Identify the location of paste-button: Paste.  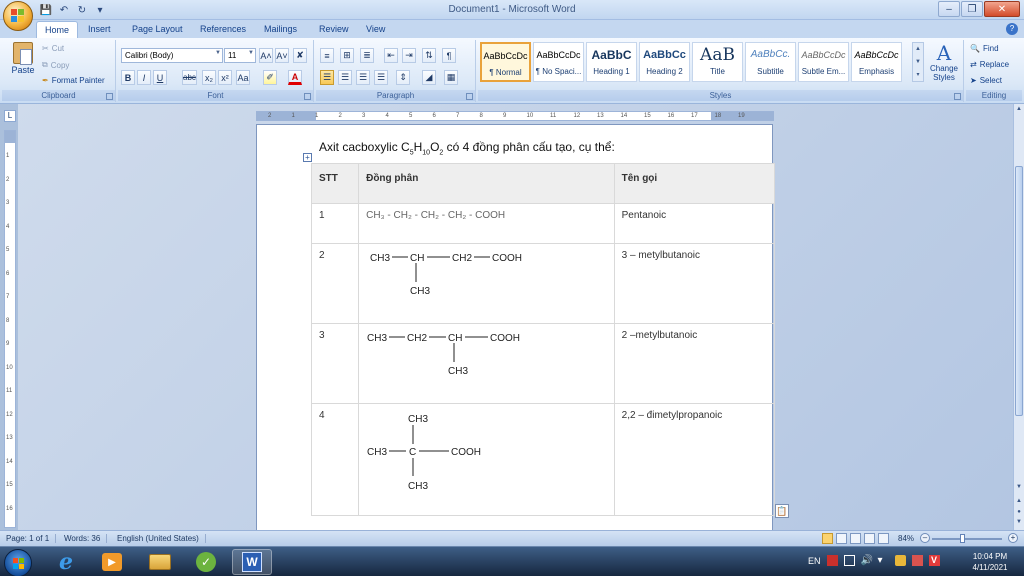
(23, 63).